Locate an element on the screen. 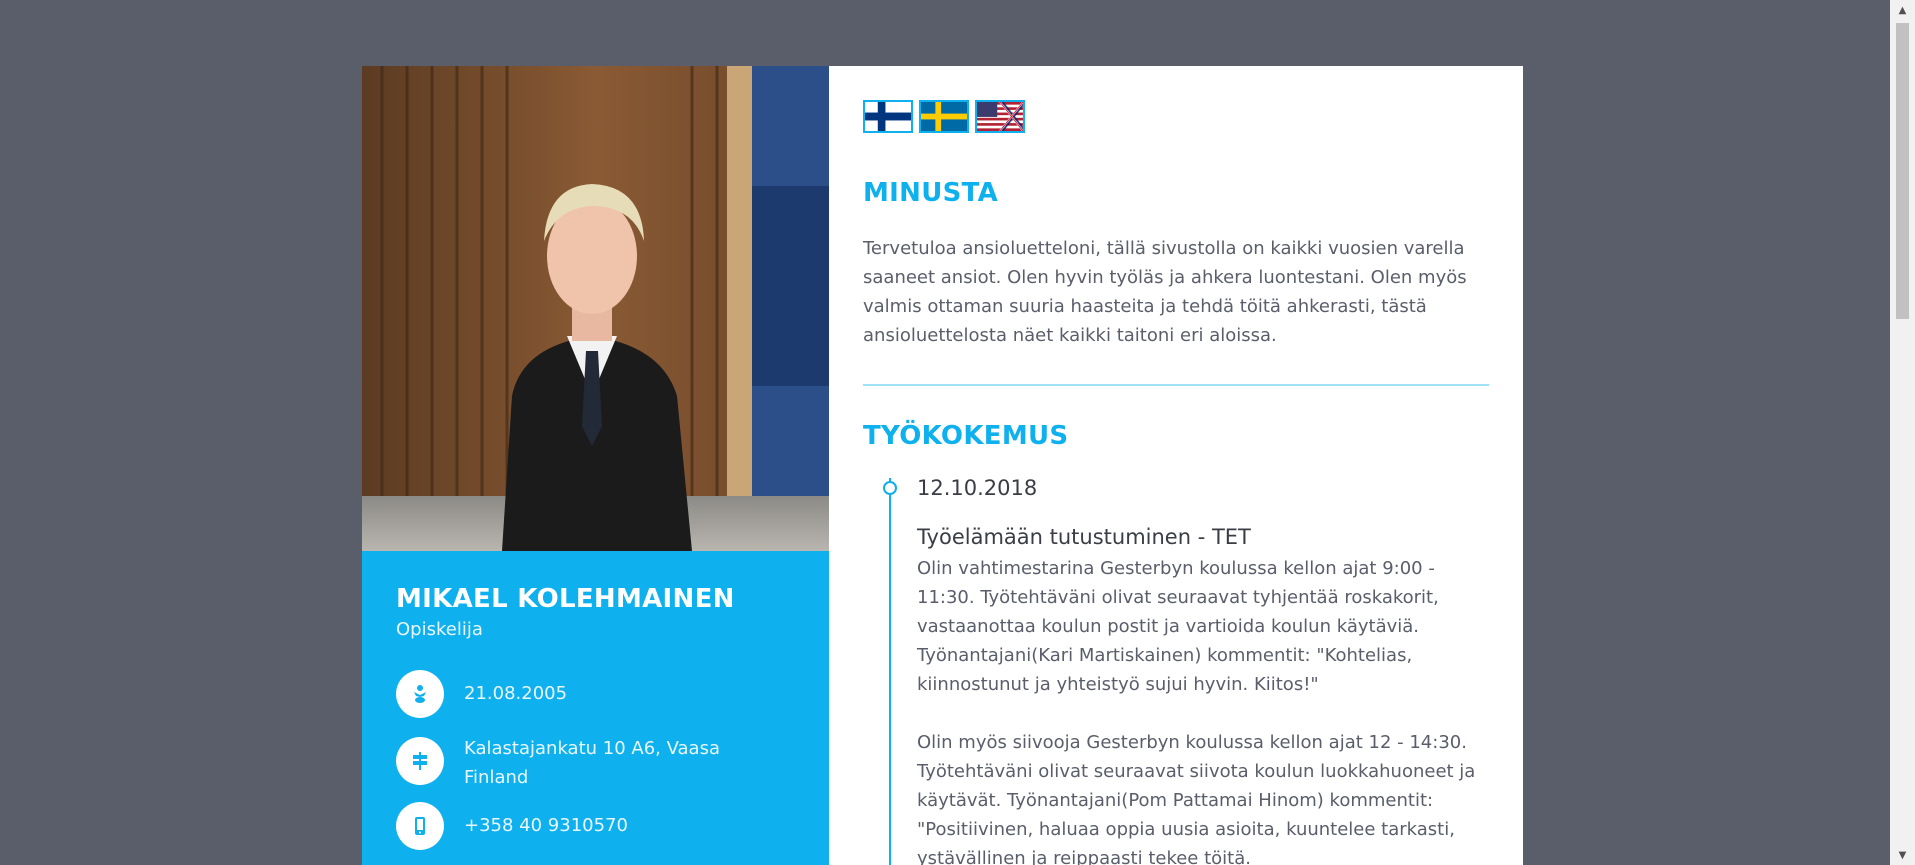  profile-role: Opiskelija is located at coordinates (439, 629).